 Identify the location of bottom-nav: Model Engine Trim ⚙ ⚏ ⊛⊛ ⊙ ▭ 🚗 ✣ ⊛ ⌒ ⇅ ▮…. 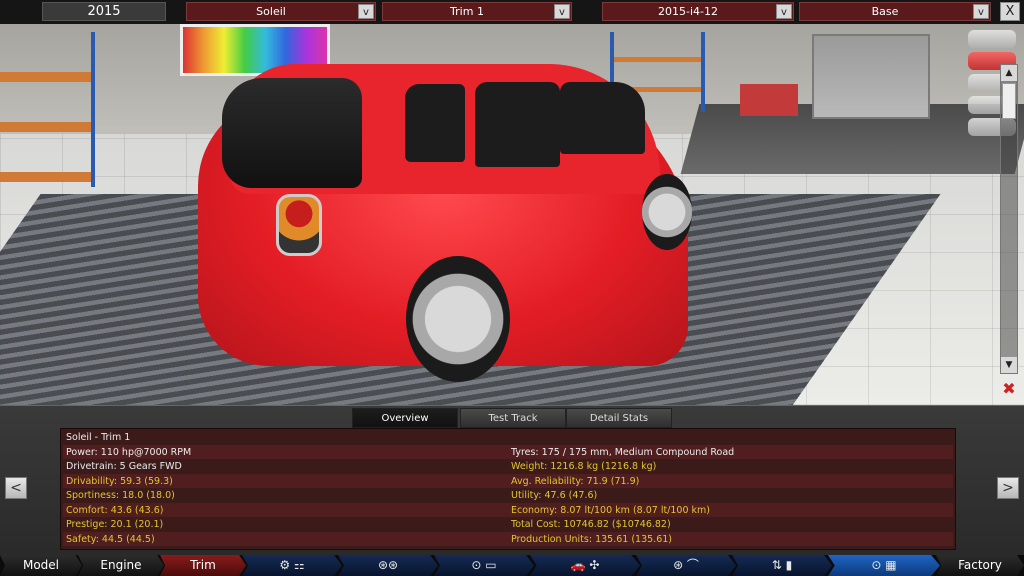
(512, 565).